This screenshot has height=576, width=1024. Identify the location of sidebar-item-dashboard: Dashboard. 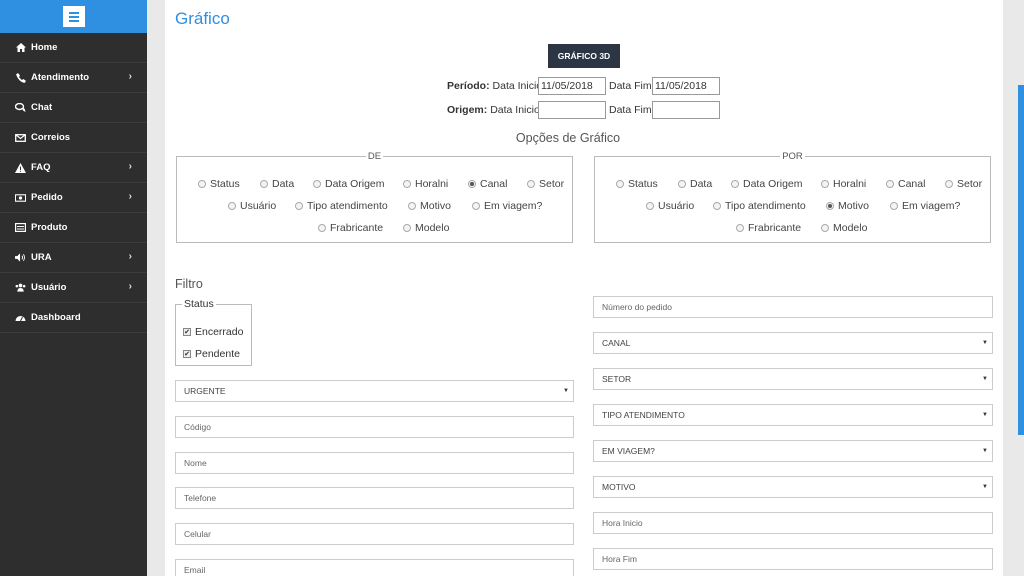
(73, 318).